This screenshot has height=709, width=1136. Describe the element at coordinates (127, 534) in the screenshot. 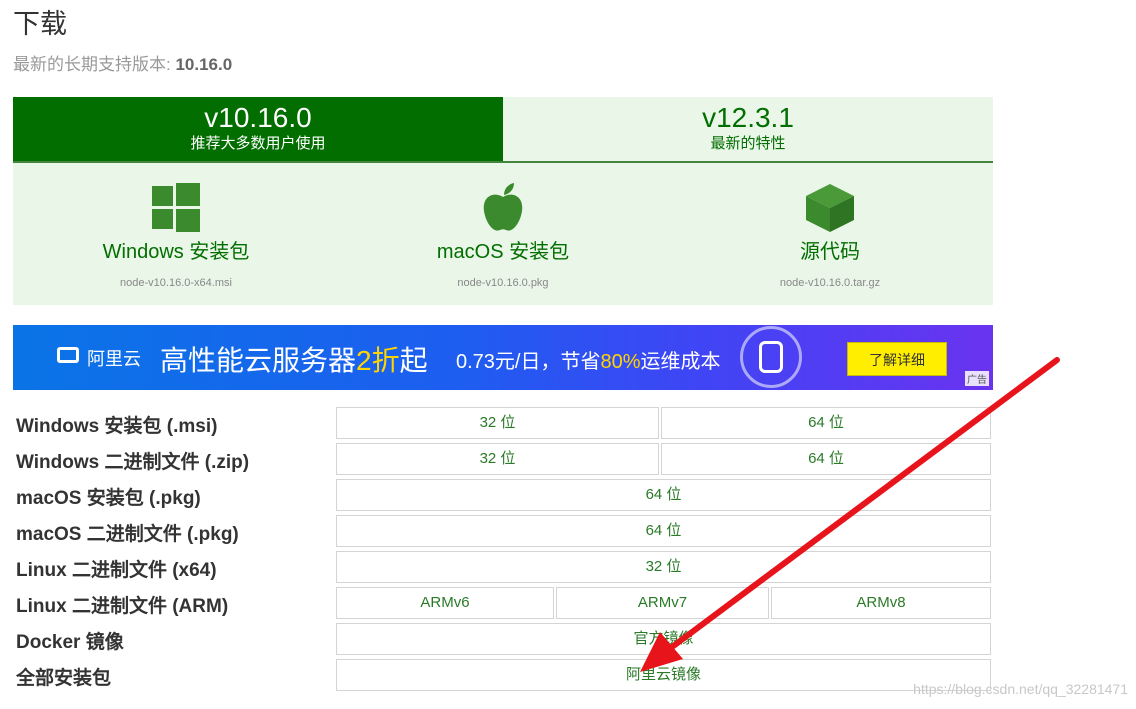

I see `row-label: macOS 二进制文件 (.pkg)` at that location.